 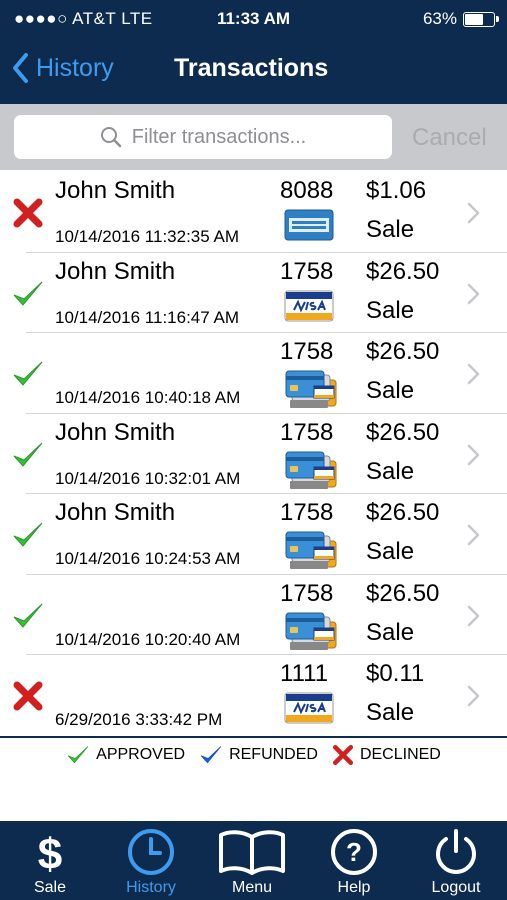 What do you see at coordinates (386, 755) in the screenshot?
I see `legend-declined: DECLINED` at bounding box center [386, 755].